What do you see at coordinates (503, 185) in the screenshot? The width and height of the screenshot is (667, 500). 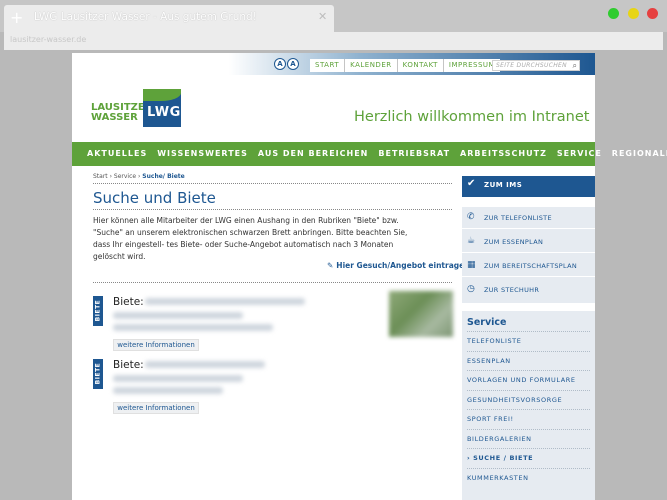 I see `ims-label: ZUM IMS` at bounding box center [503, 185].